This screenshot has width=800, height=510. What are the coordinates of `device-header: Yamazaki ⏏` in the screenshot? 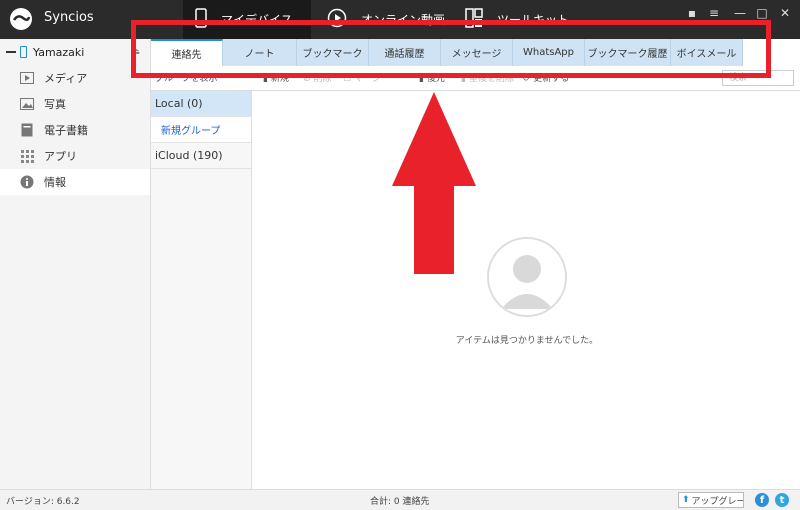 It's located at (75, 52).